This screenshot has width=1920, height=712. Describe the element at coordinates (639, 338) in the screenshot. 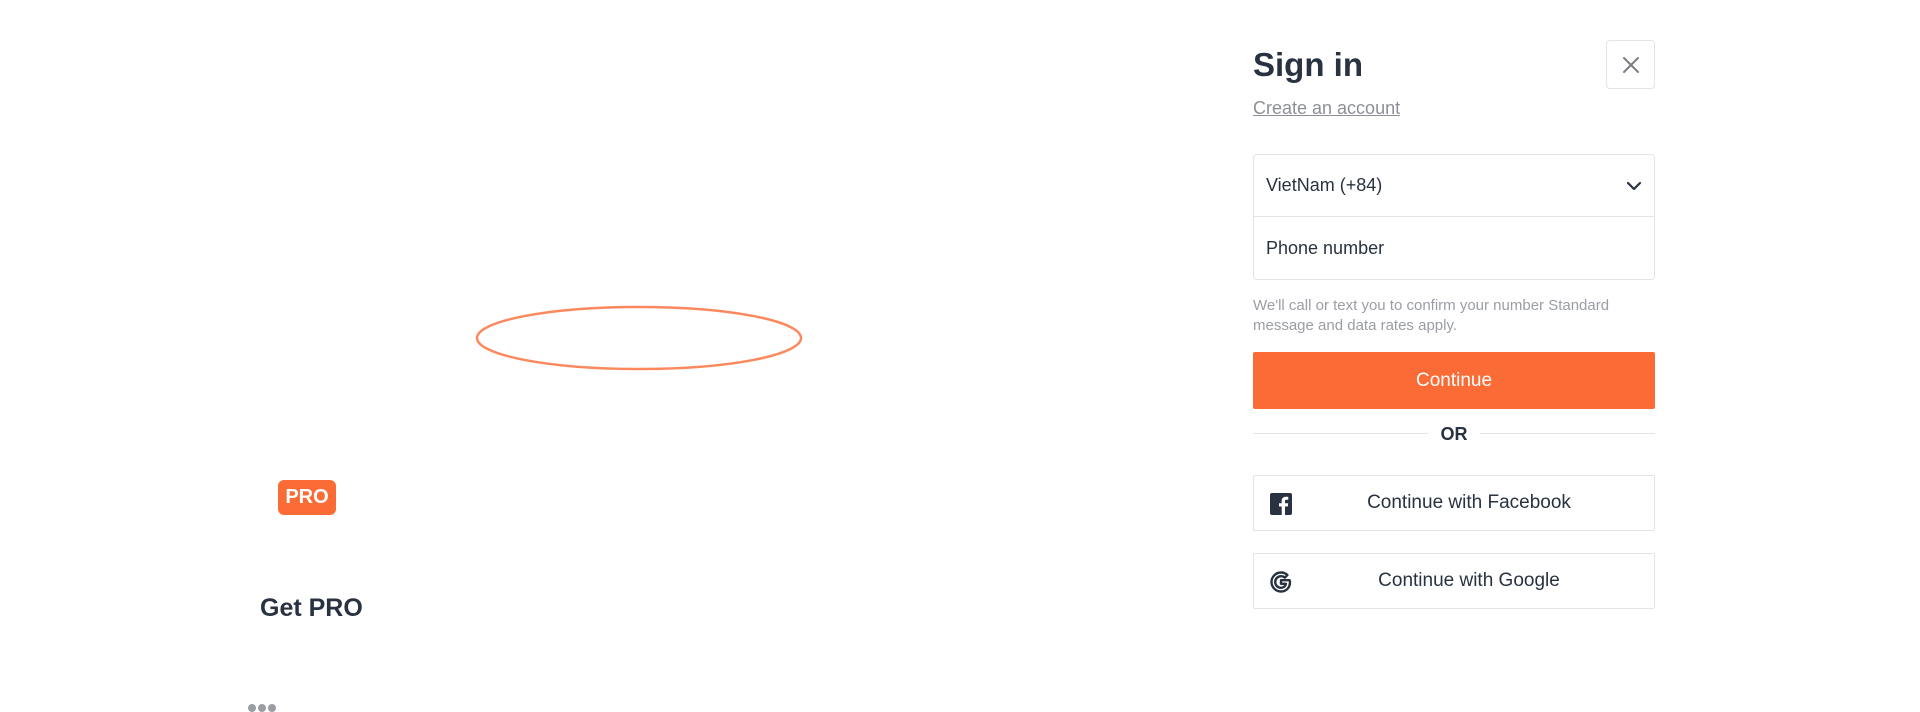

I see `loading-spinner-icon` at that location.